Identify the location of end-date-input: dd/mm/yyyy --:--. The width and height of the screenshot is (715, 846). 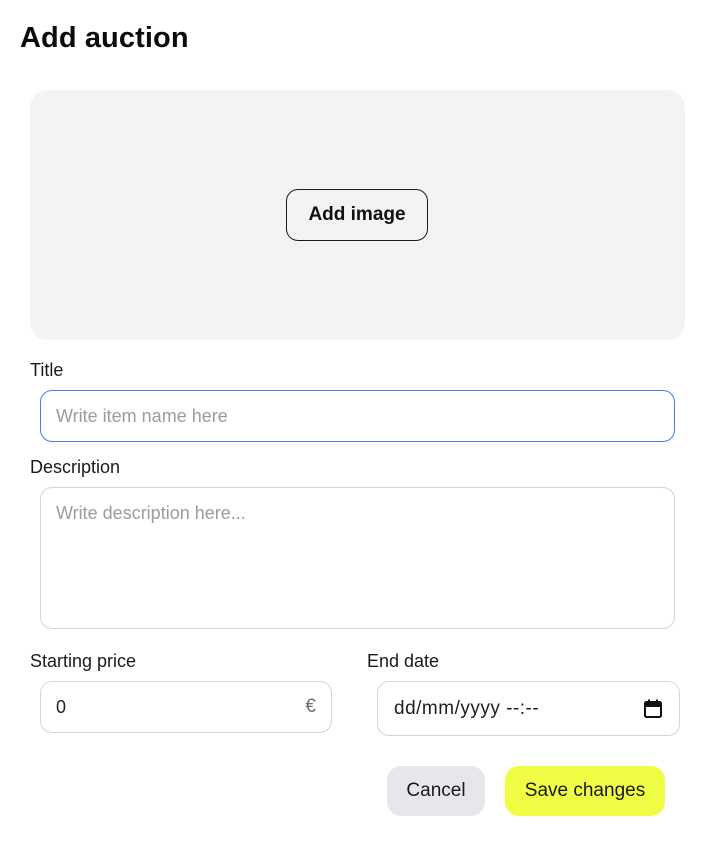
(528, 708).